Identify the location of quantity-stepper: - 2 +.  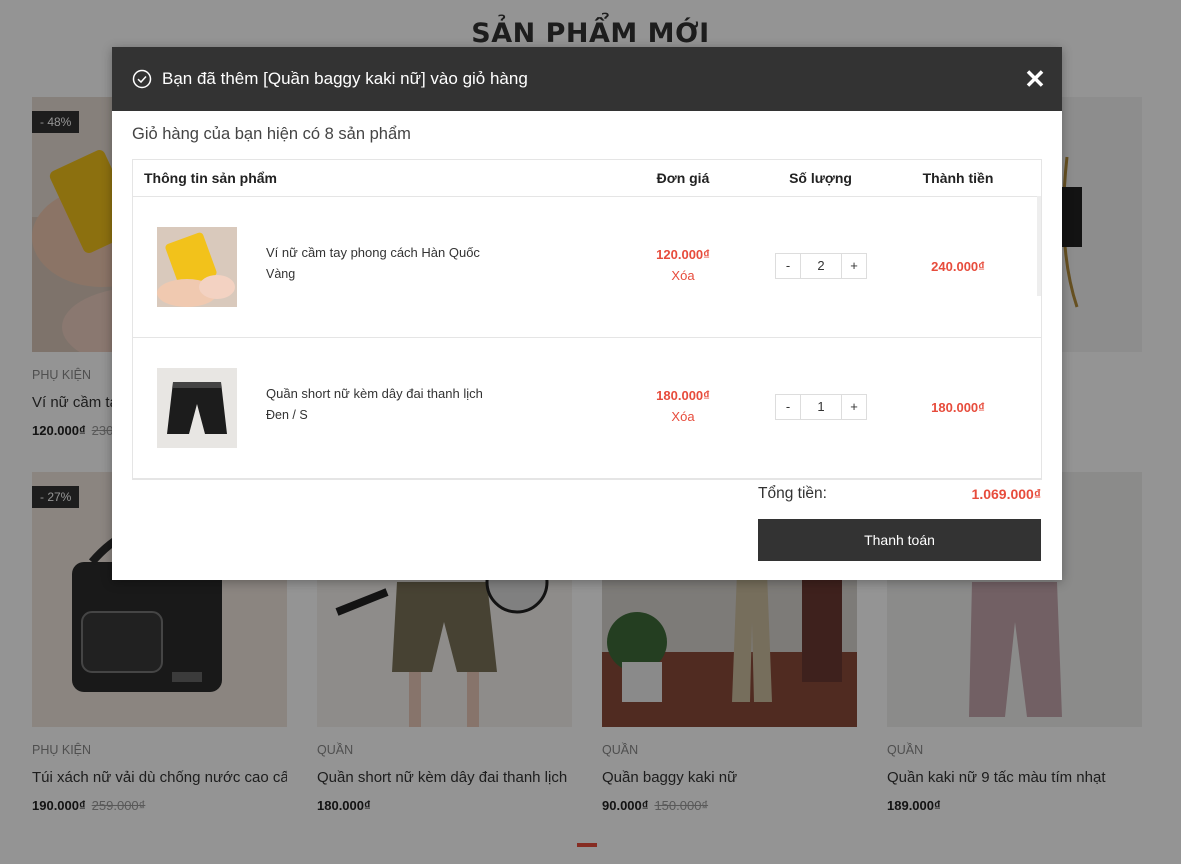
(821, 266).